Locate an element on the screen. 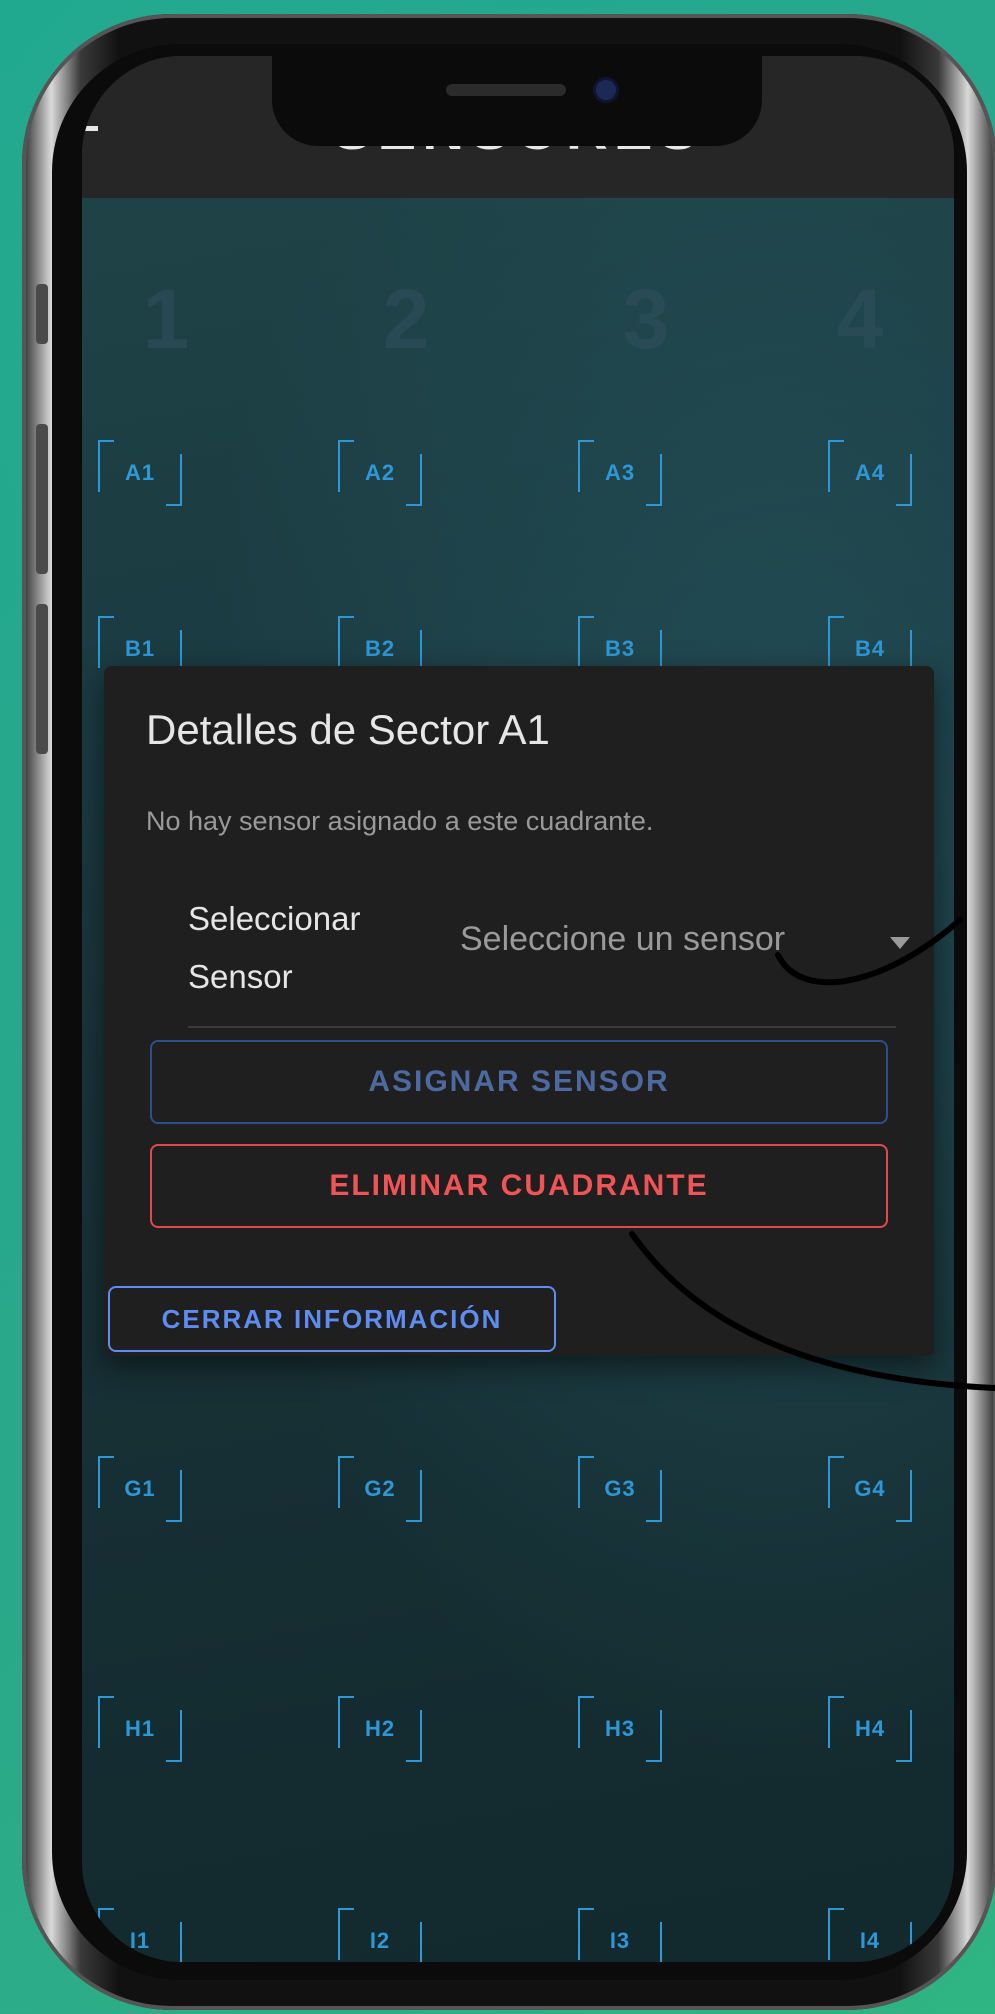 Image resolution: width=995 pixels, height=2014 pixels. sector-cell-a1: A1 is located at coordinates (140, 473).